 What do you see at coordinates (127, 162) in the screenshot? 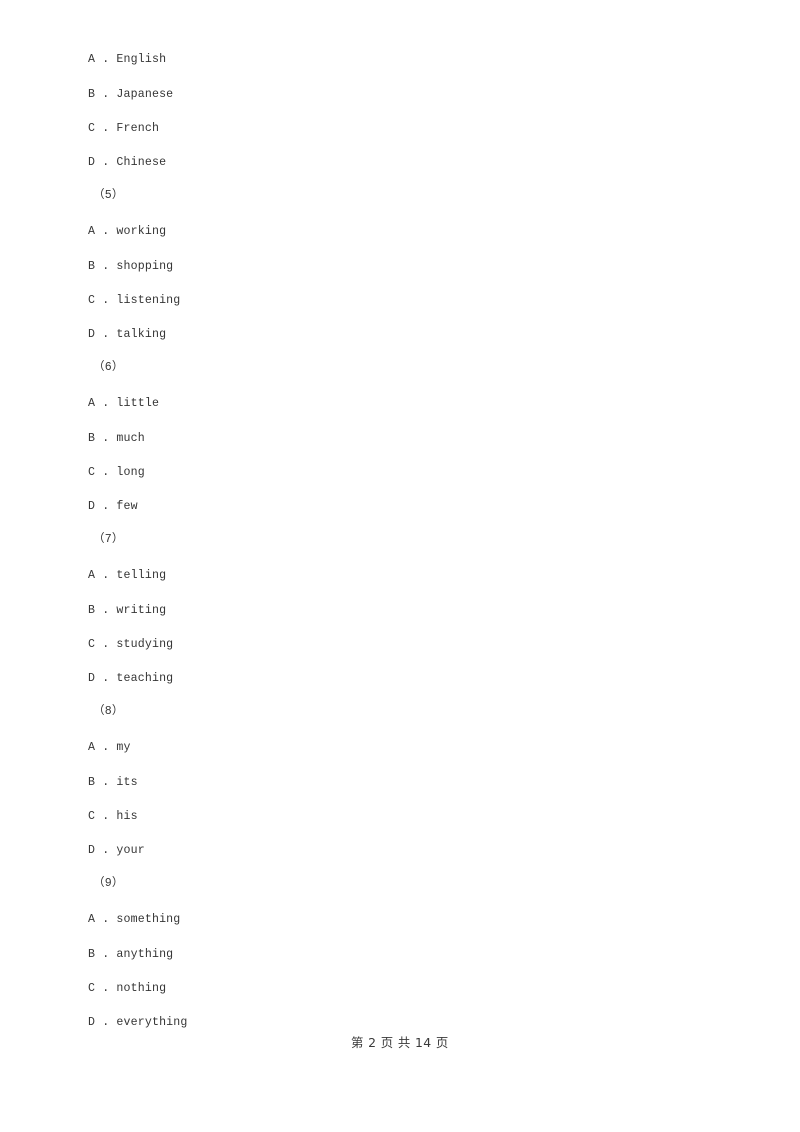
I see `answer-option: D . Chinese` at bounding box center [127, 162].